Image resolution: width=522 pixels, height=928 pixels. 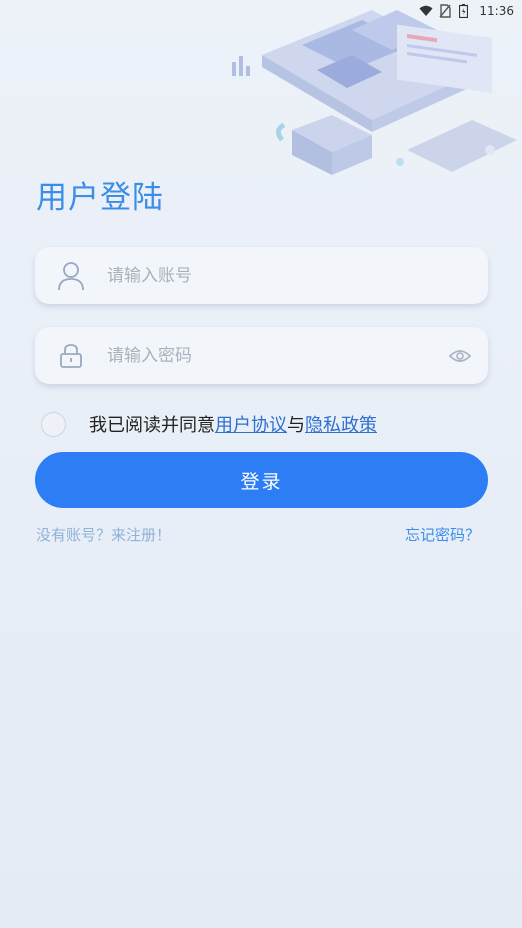 What do you see at coordinates (341, 424) in the screenshot?
I see `privacy-policy-link: 隐私政策` at bounding box center [341, 424].